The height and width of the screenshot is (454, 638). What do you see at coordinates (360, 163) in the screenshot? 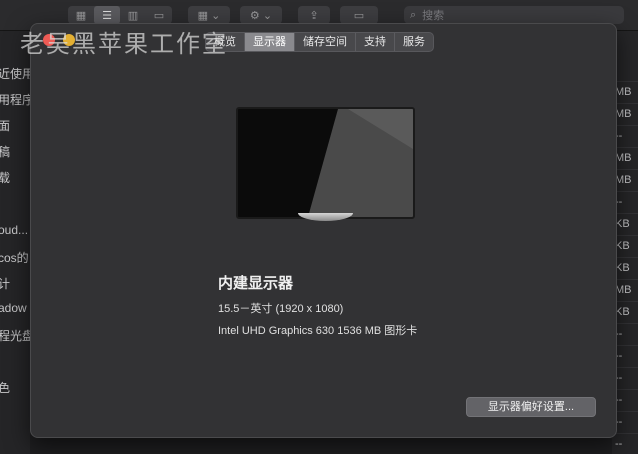
I see `display-reflection-icon` at bounding box center [360, 163].